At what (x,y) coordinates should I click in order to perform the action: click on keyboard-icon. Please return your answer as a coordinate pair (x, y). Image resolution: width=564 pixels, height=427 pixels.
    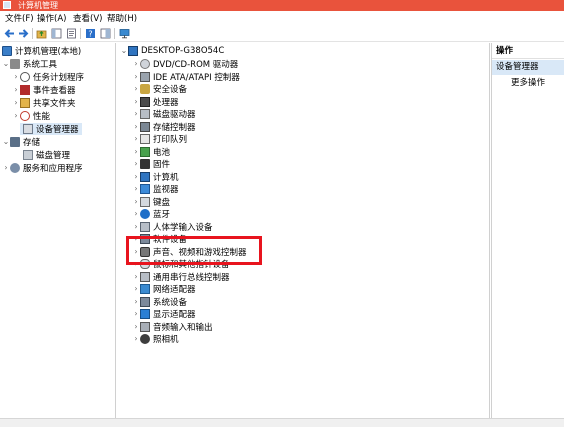
    Looking at the image, I should click on (145, 201).